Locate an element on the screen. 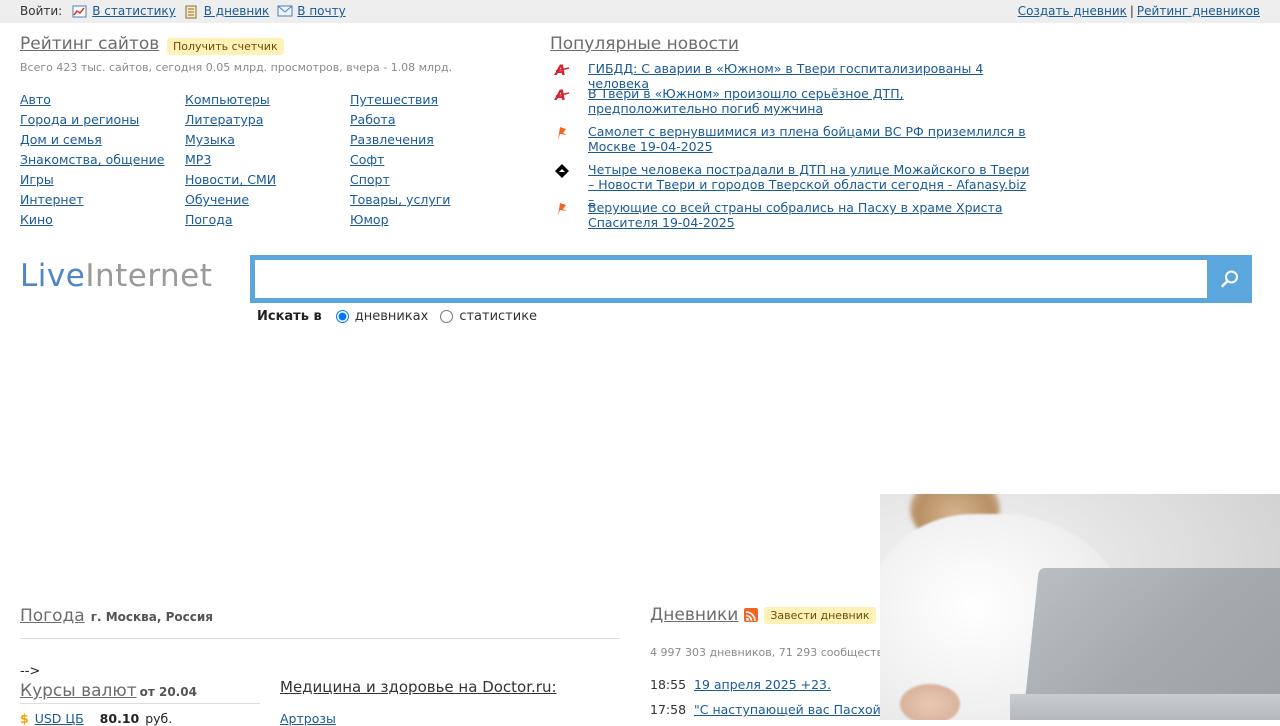  category-link: Погода is located at coordinates (230, 221).